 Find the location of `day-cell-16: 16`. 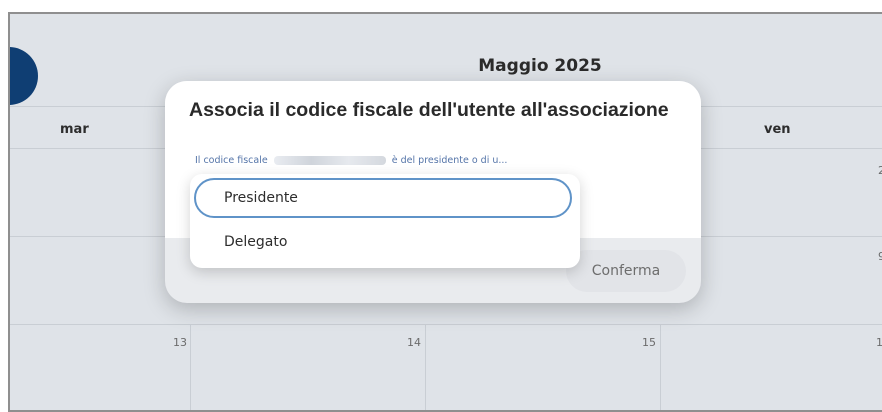

day-cell-16: 16 is located at coordinates (879, 342).